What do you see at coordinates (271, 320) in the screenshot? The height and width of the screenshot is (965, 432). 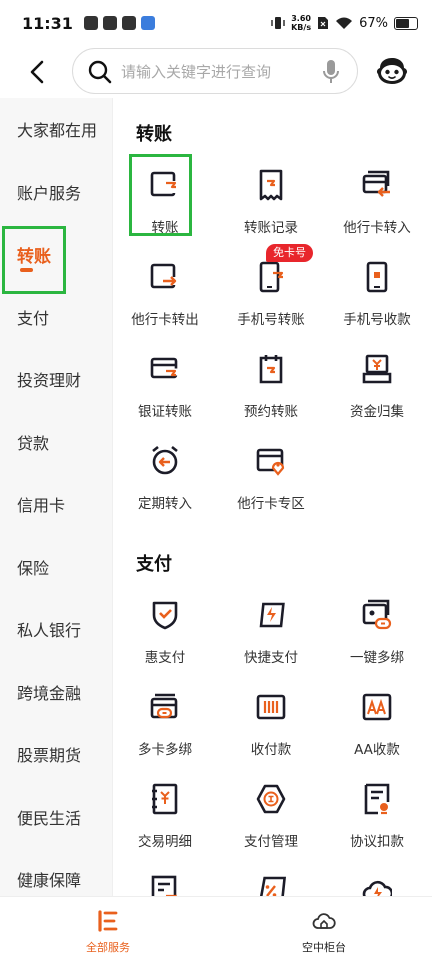 I see `service-label: 手机号转账` at bounding box center [271, 320].